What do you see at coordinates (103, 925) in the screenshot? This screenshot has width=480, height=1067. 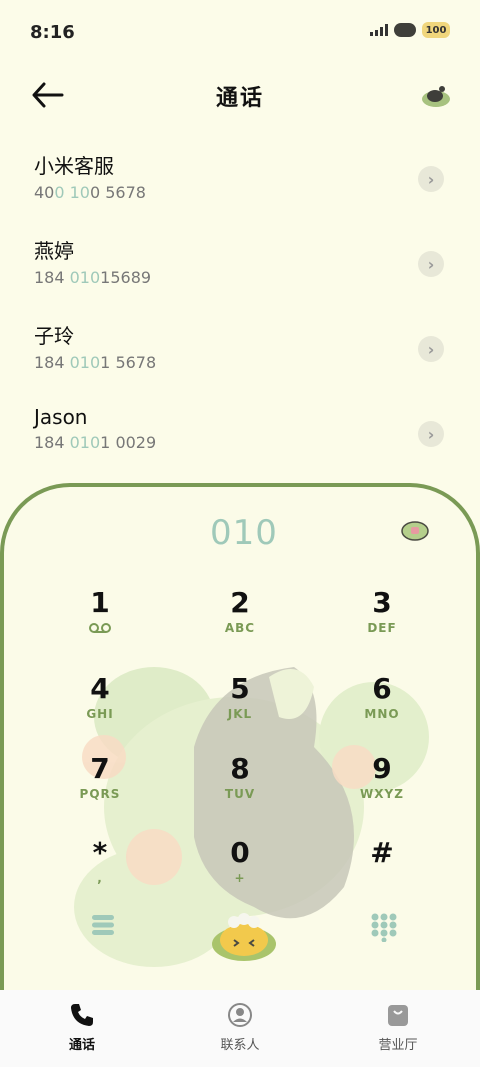 I see `menu-icon` at bounding box center [103, 925].